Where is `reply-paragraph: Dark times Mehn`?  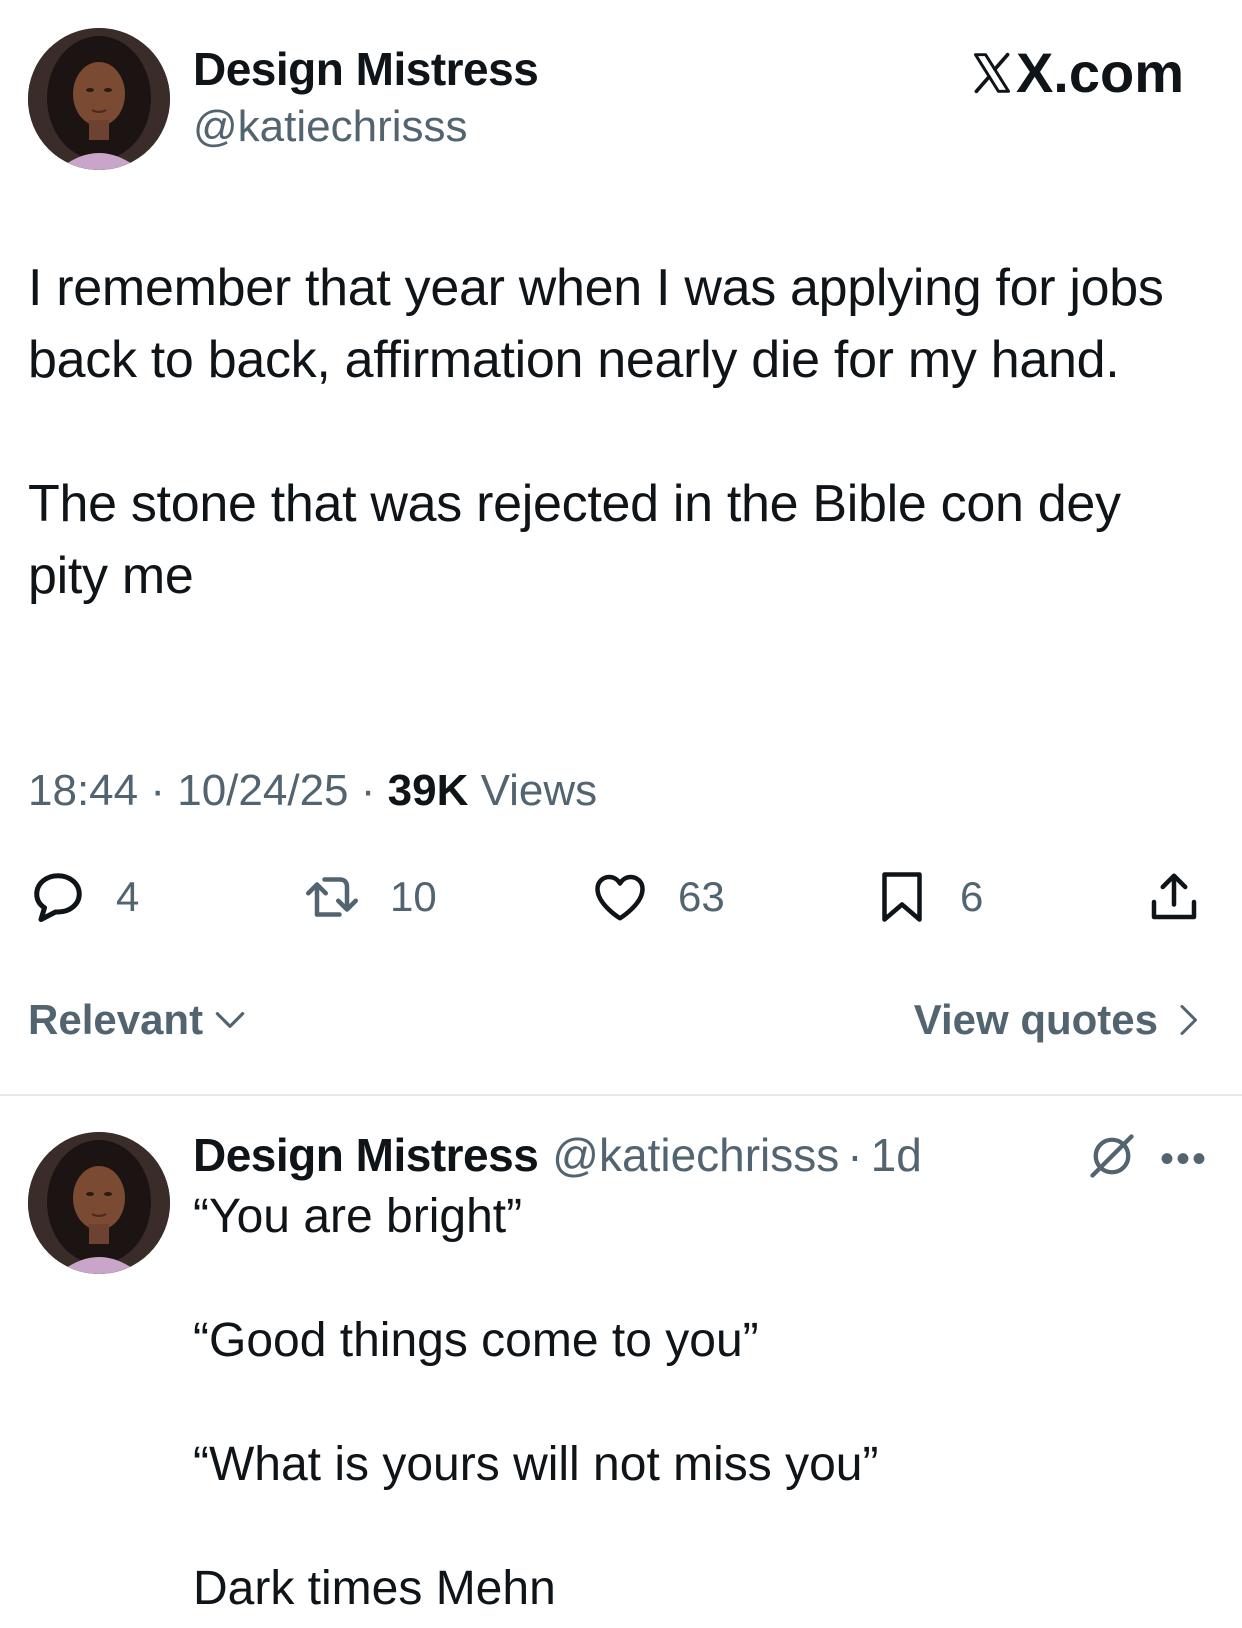
reply-paragraph: Dark times Mehn is located at coordinates (374, 1588).